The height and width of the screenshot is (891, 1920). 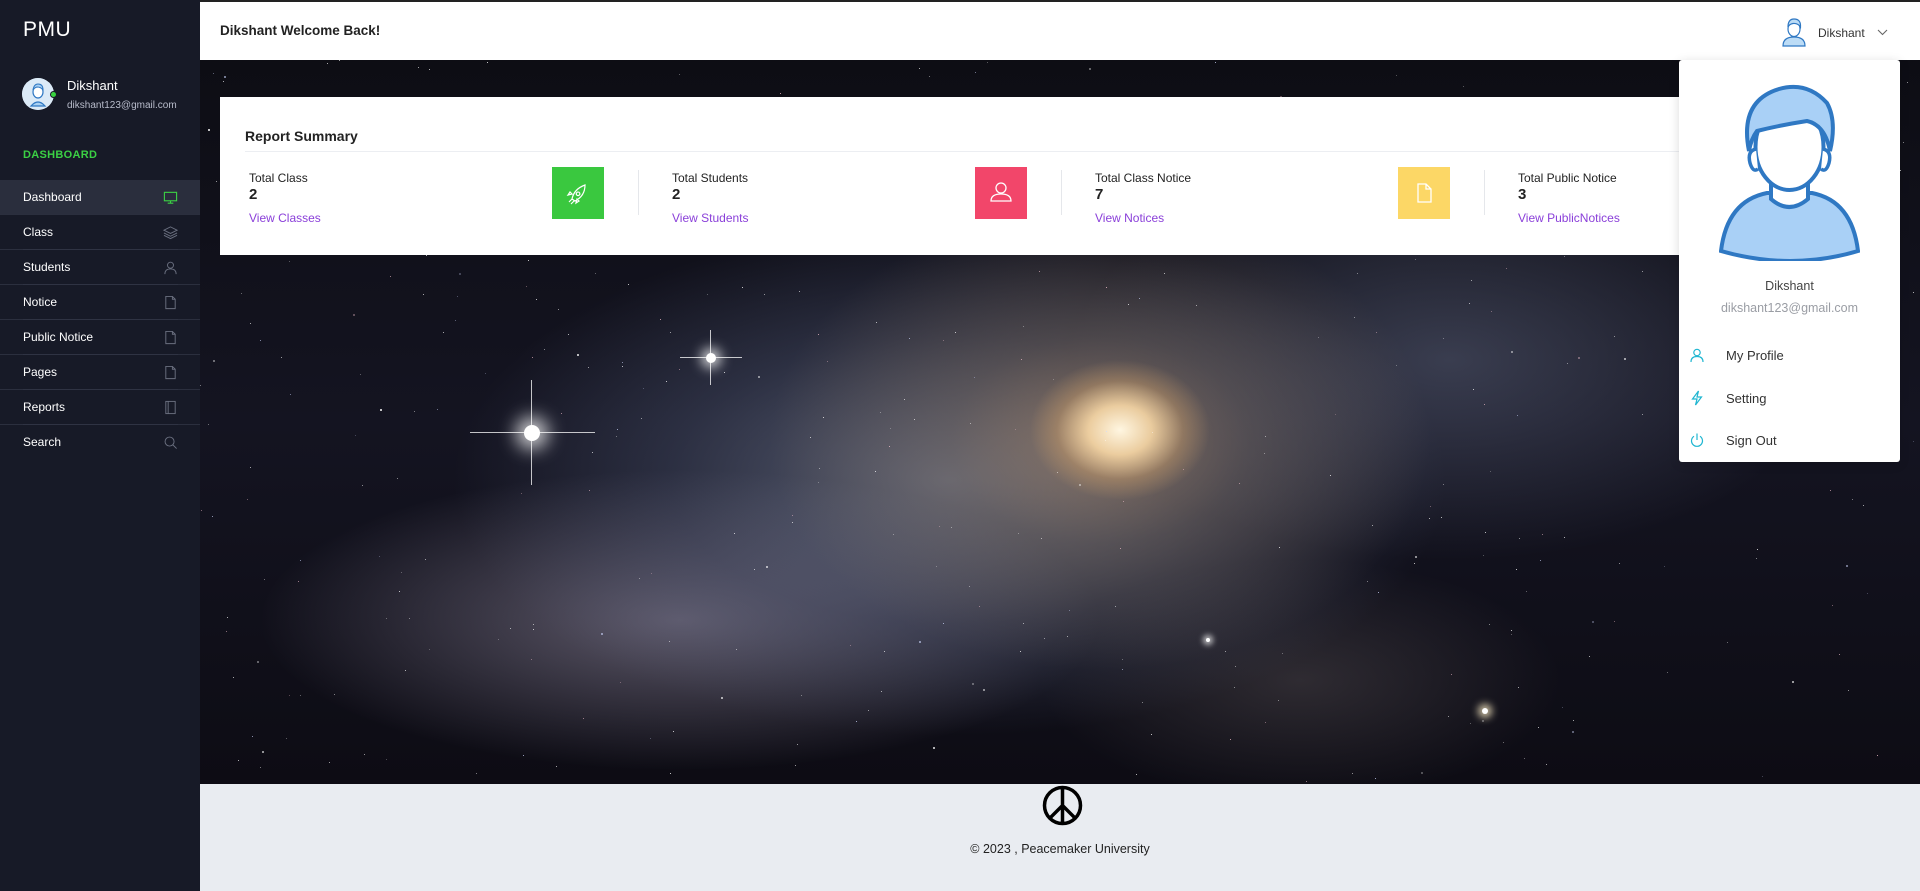 I want to click on view-students-link: View Students, so click(x=710, y=218).